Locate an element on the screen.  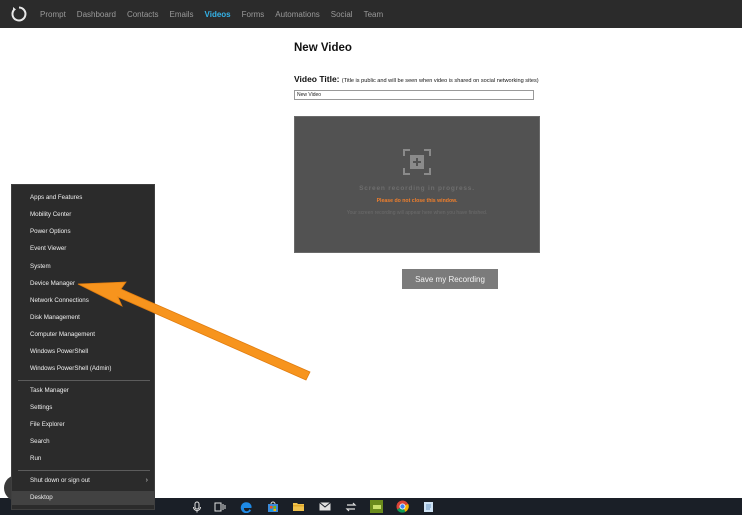
menu-settings: Settings is located at coordinates (83, 408).